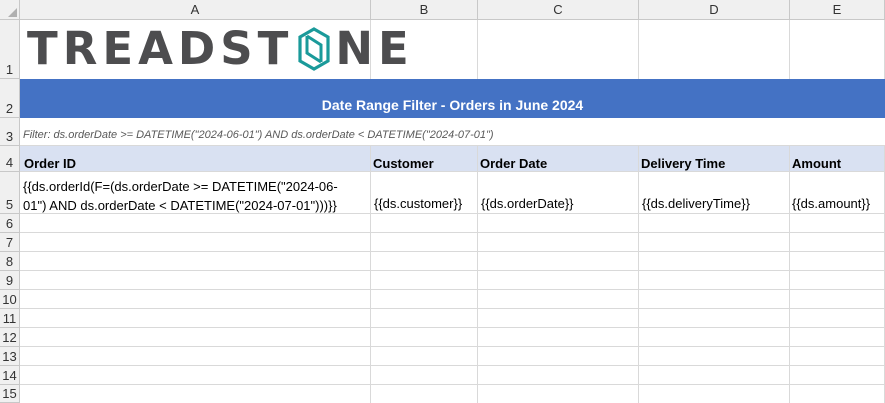 This screenshot has width=885, height=403. I want to click on cell-order-date-template: {{ds.orderDate}}, so click(527, 203).